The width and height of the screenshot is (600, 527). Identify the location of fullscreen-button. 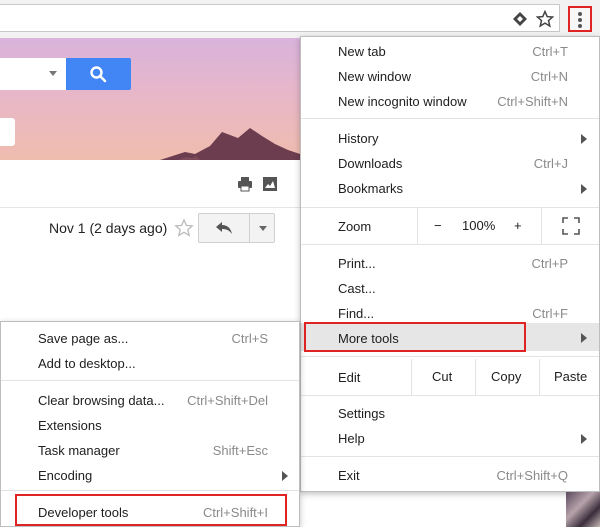
(570, 226).